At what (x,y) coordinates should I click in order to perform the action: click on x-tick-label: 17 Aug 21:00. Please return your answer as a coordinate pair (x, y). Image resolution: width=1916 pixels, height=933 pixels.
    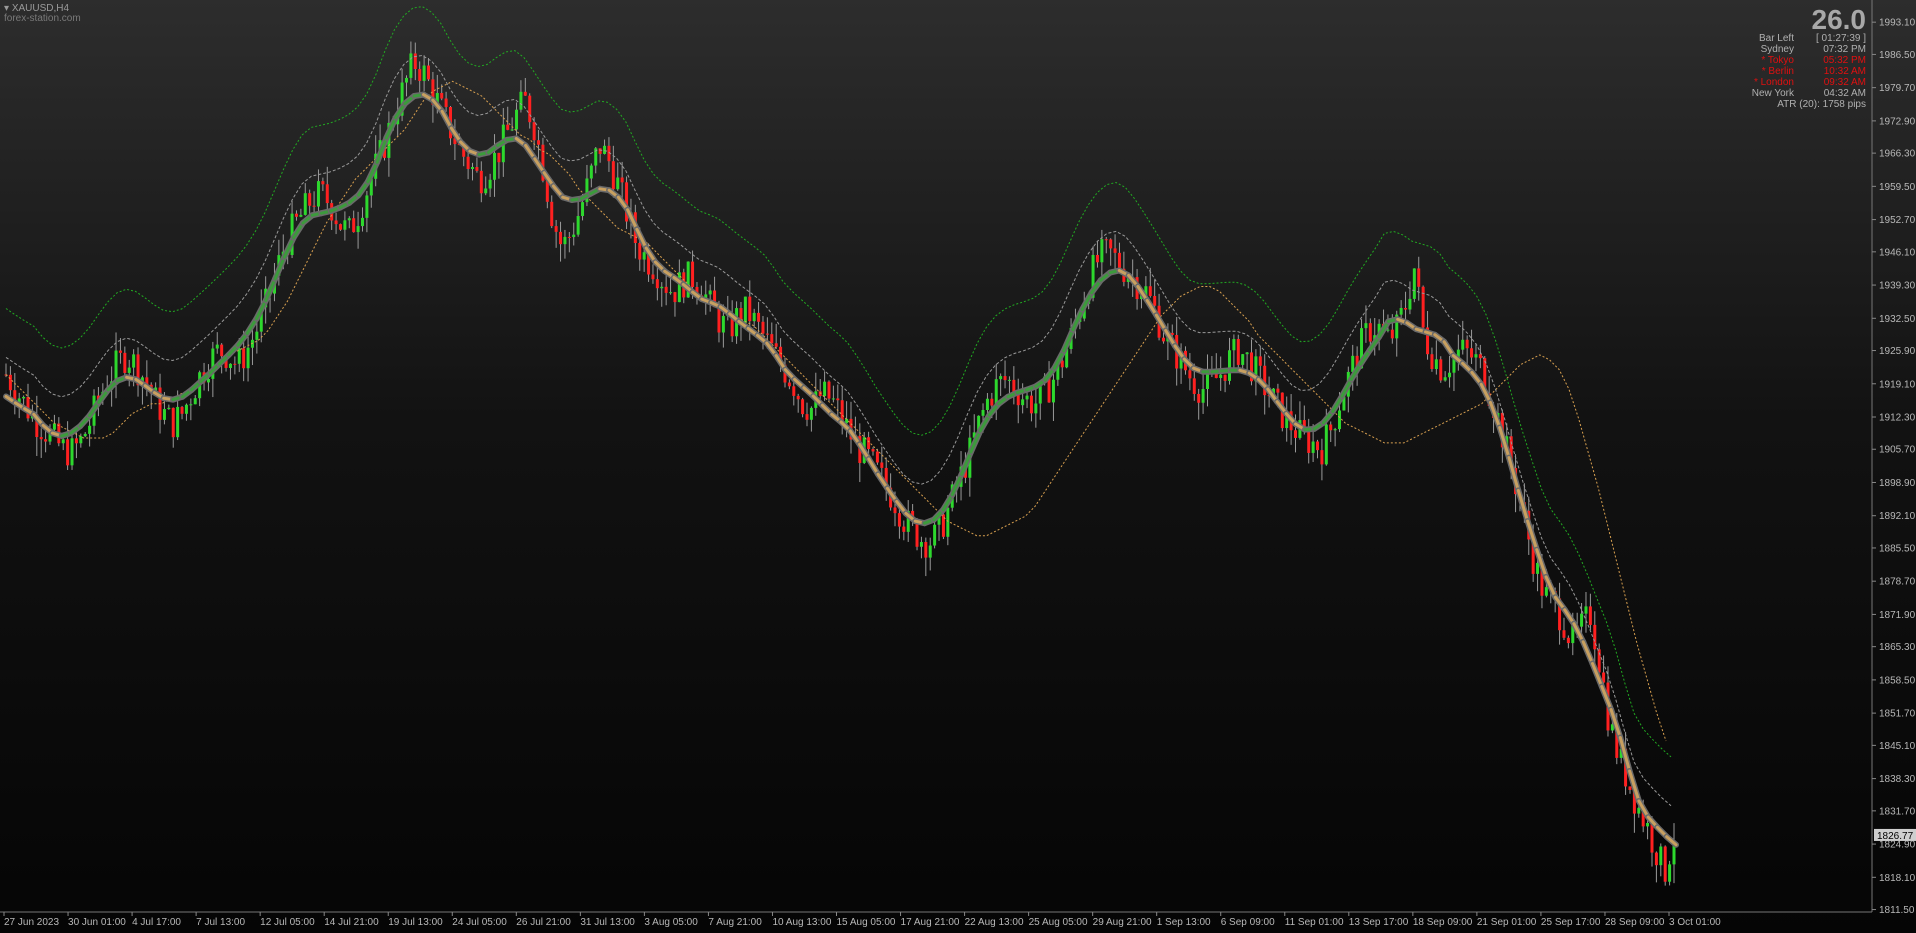
    Looking at the image, I should click on (930, 922).